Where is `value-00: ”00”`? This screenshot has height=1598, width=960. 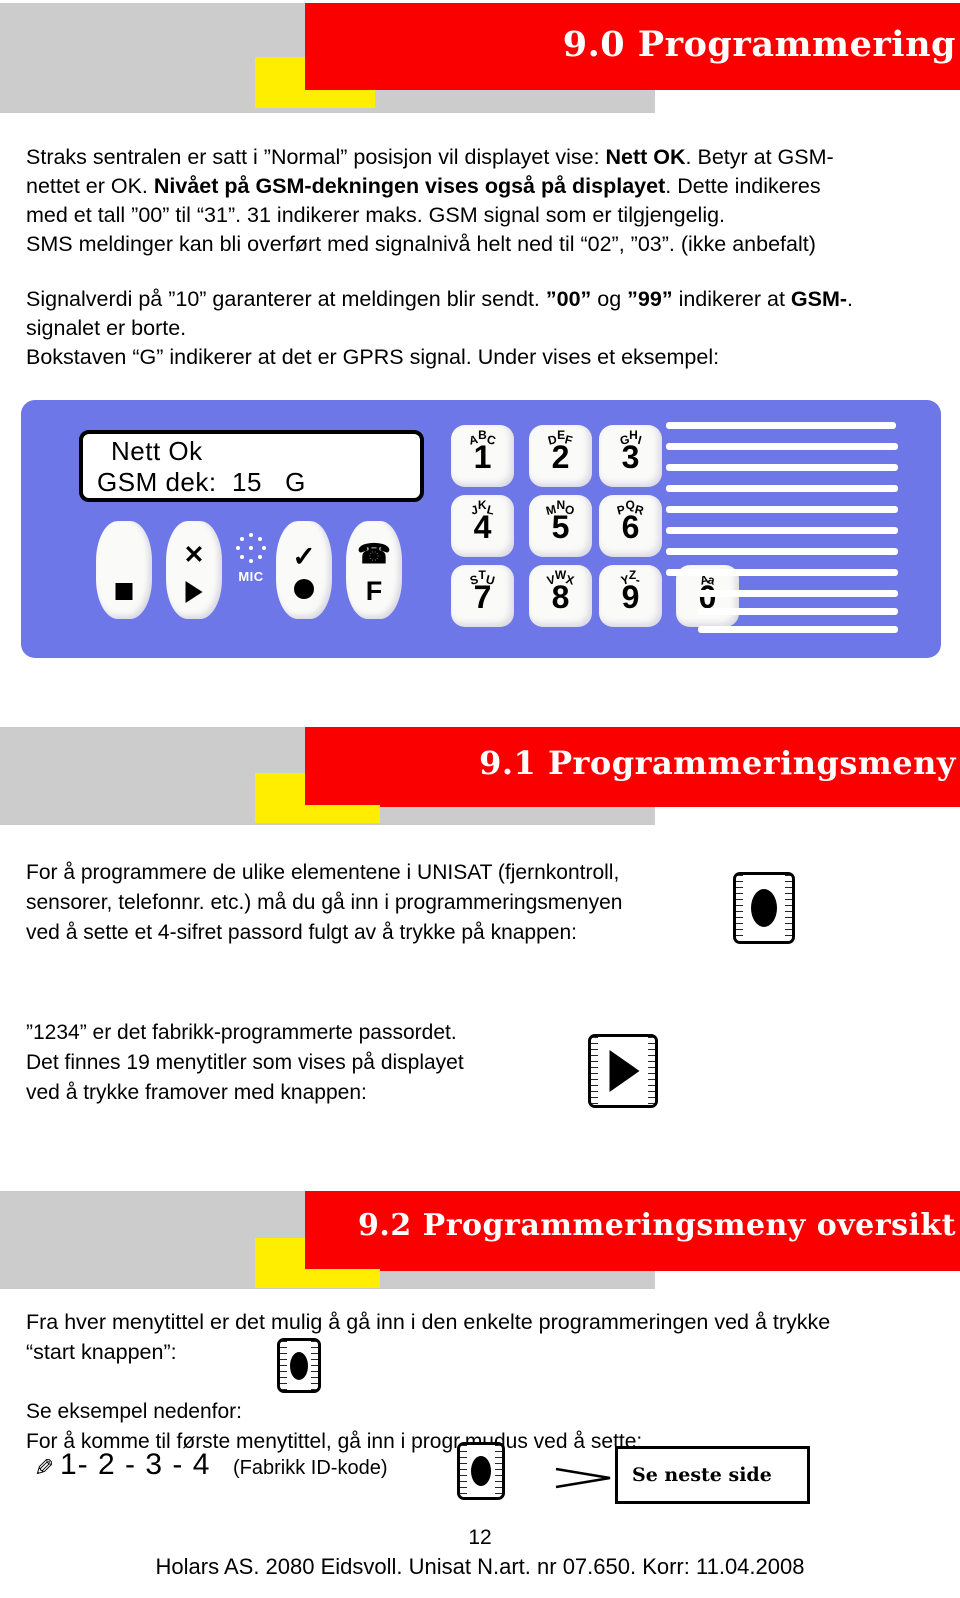
value-00: ”00” is located at coordinates (568, 299).